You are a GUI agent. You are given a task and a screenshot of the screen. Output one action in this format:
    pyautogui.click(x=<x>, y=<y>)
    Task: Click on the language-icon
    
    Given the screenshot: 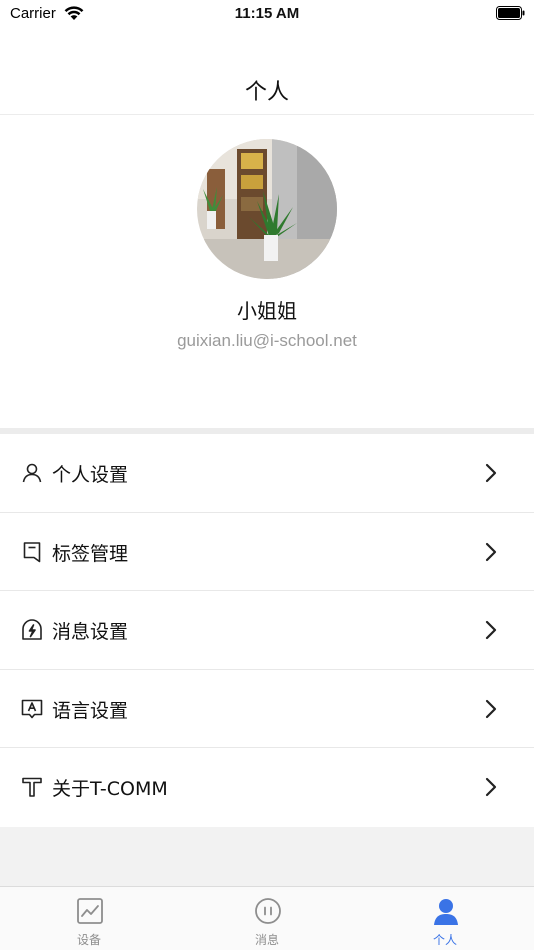 What is the action you would take?
    pyautogui.click(x=32, y=709)
    